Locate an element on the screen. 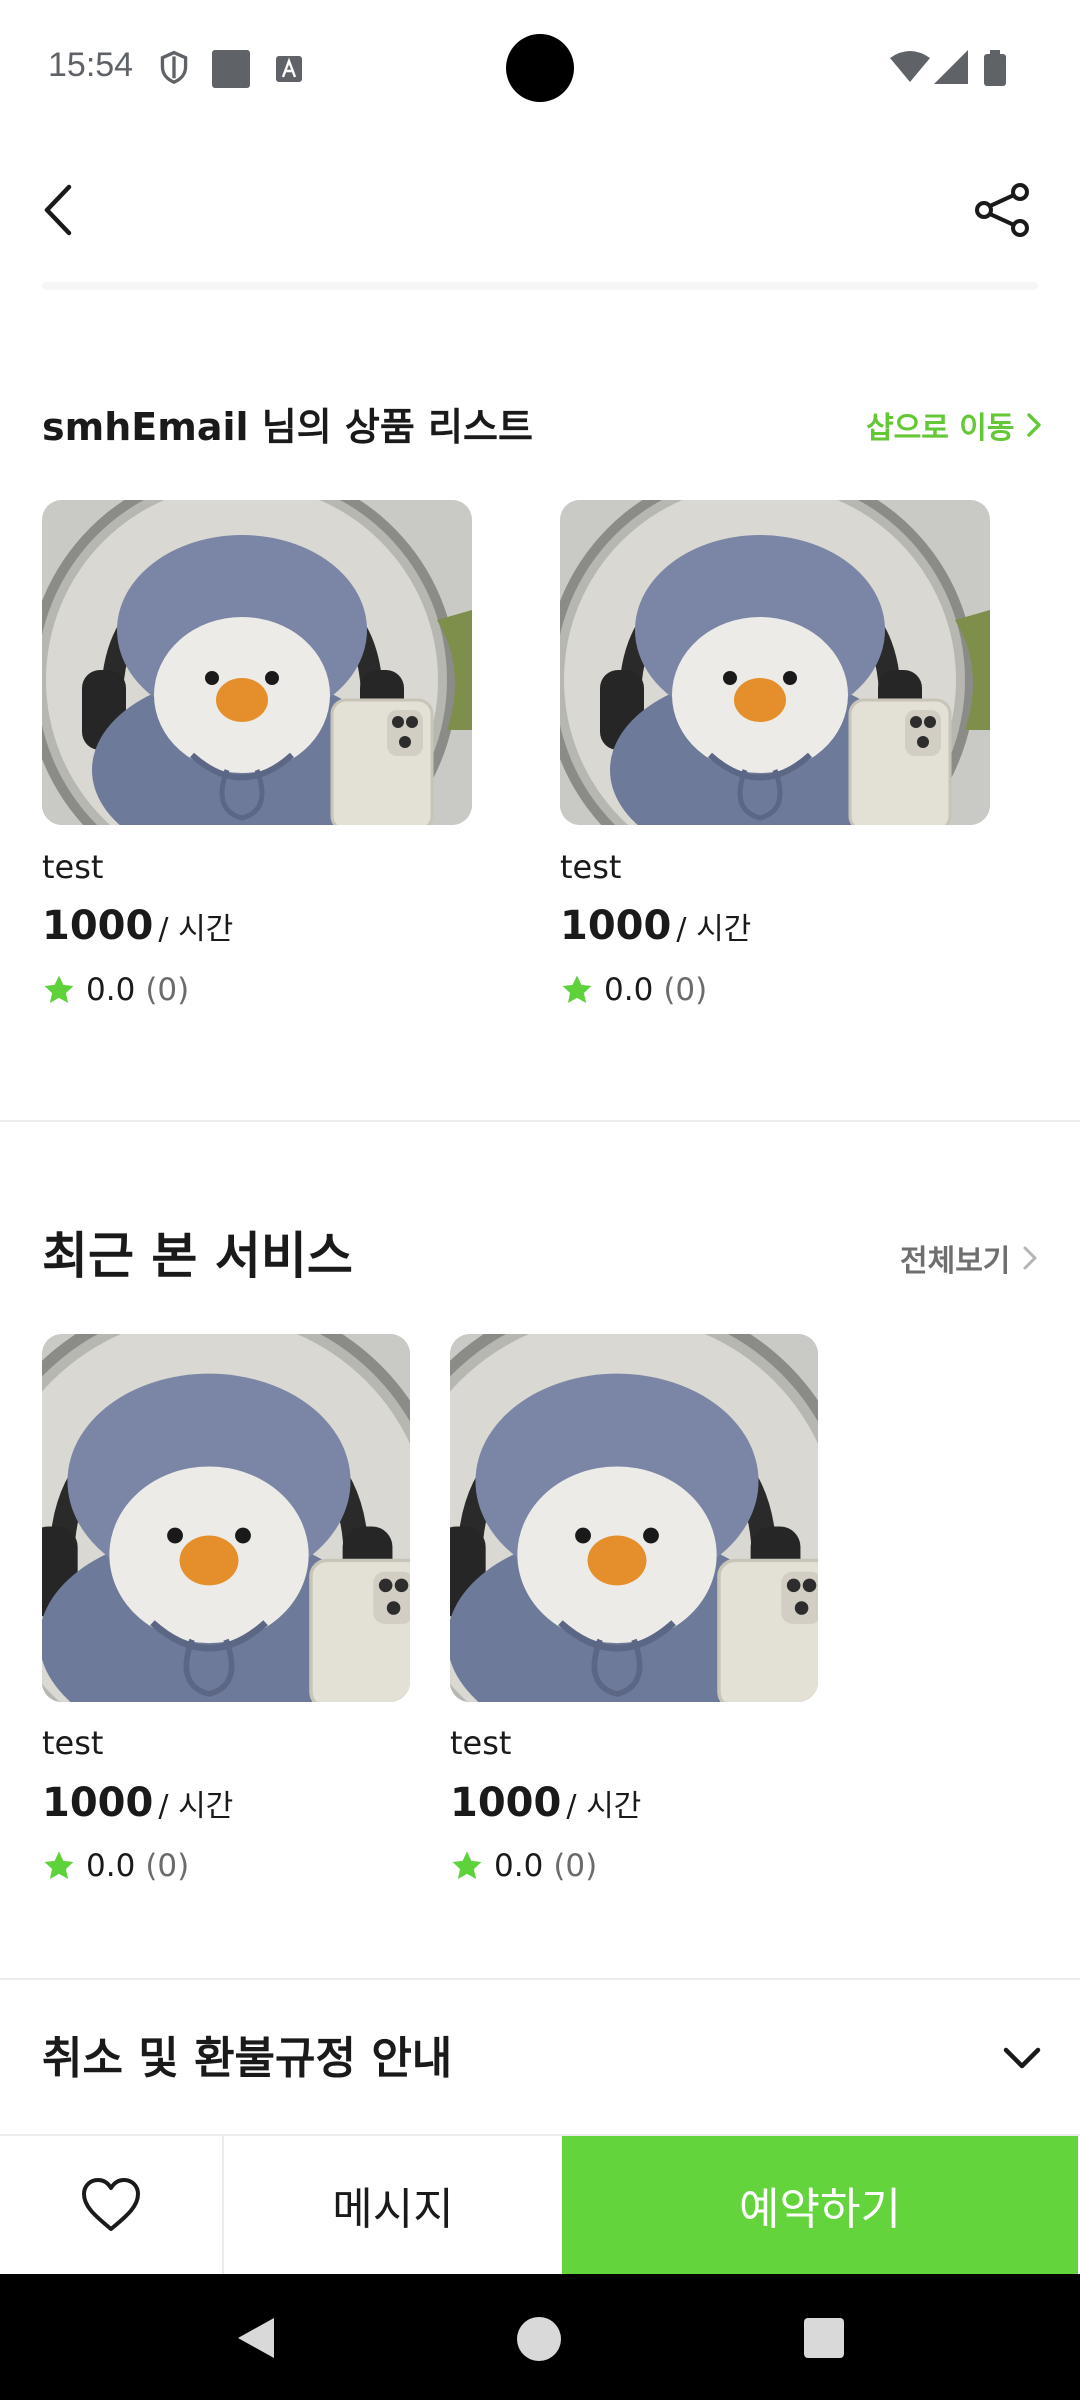  go-to-shop-label: 샵으로 이동 is located at coordinates (940, 428).